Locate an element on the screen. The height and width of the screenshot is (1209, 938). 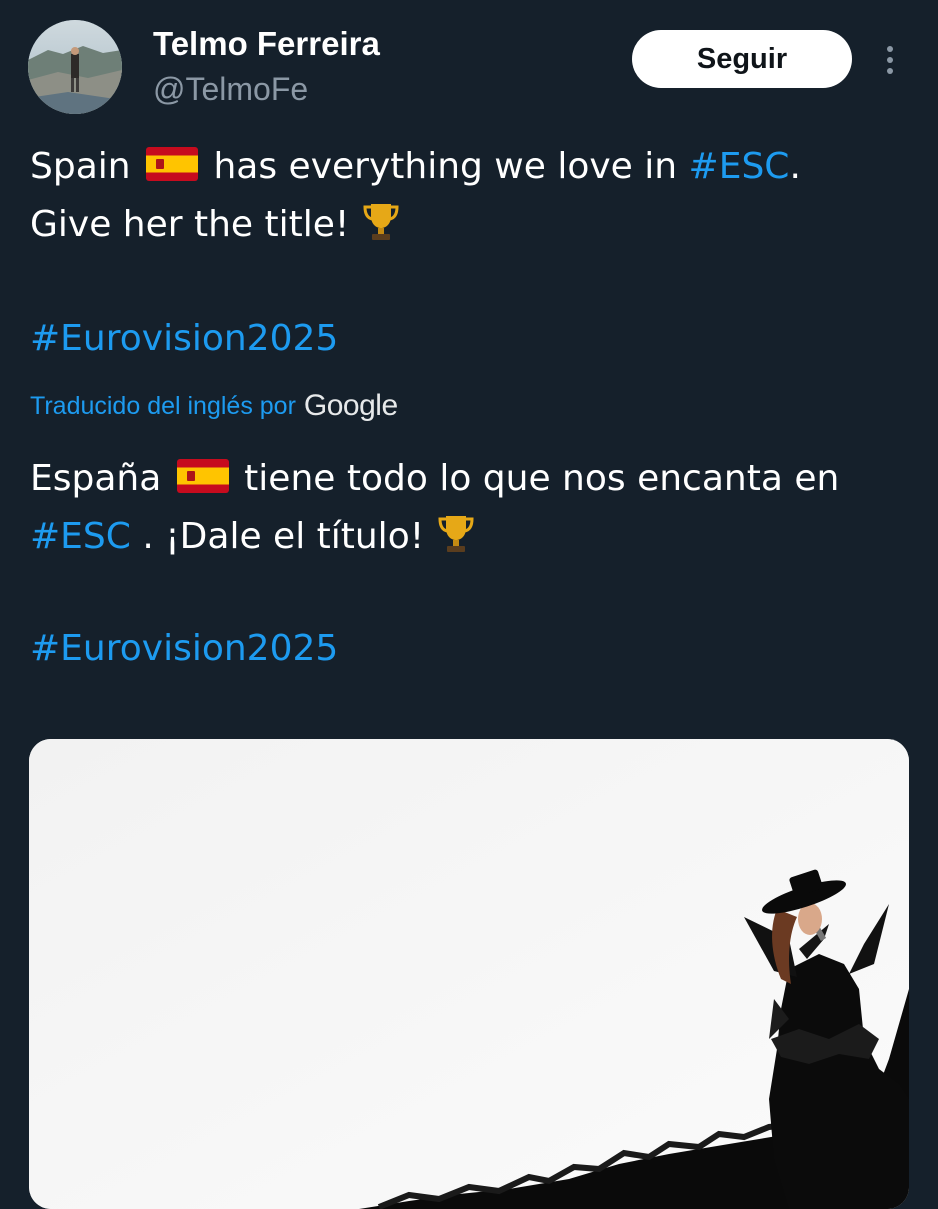
translation-attribution: Traducido del inglés por Google is located at coordinates (214, 406).